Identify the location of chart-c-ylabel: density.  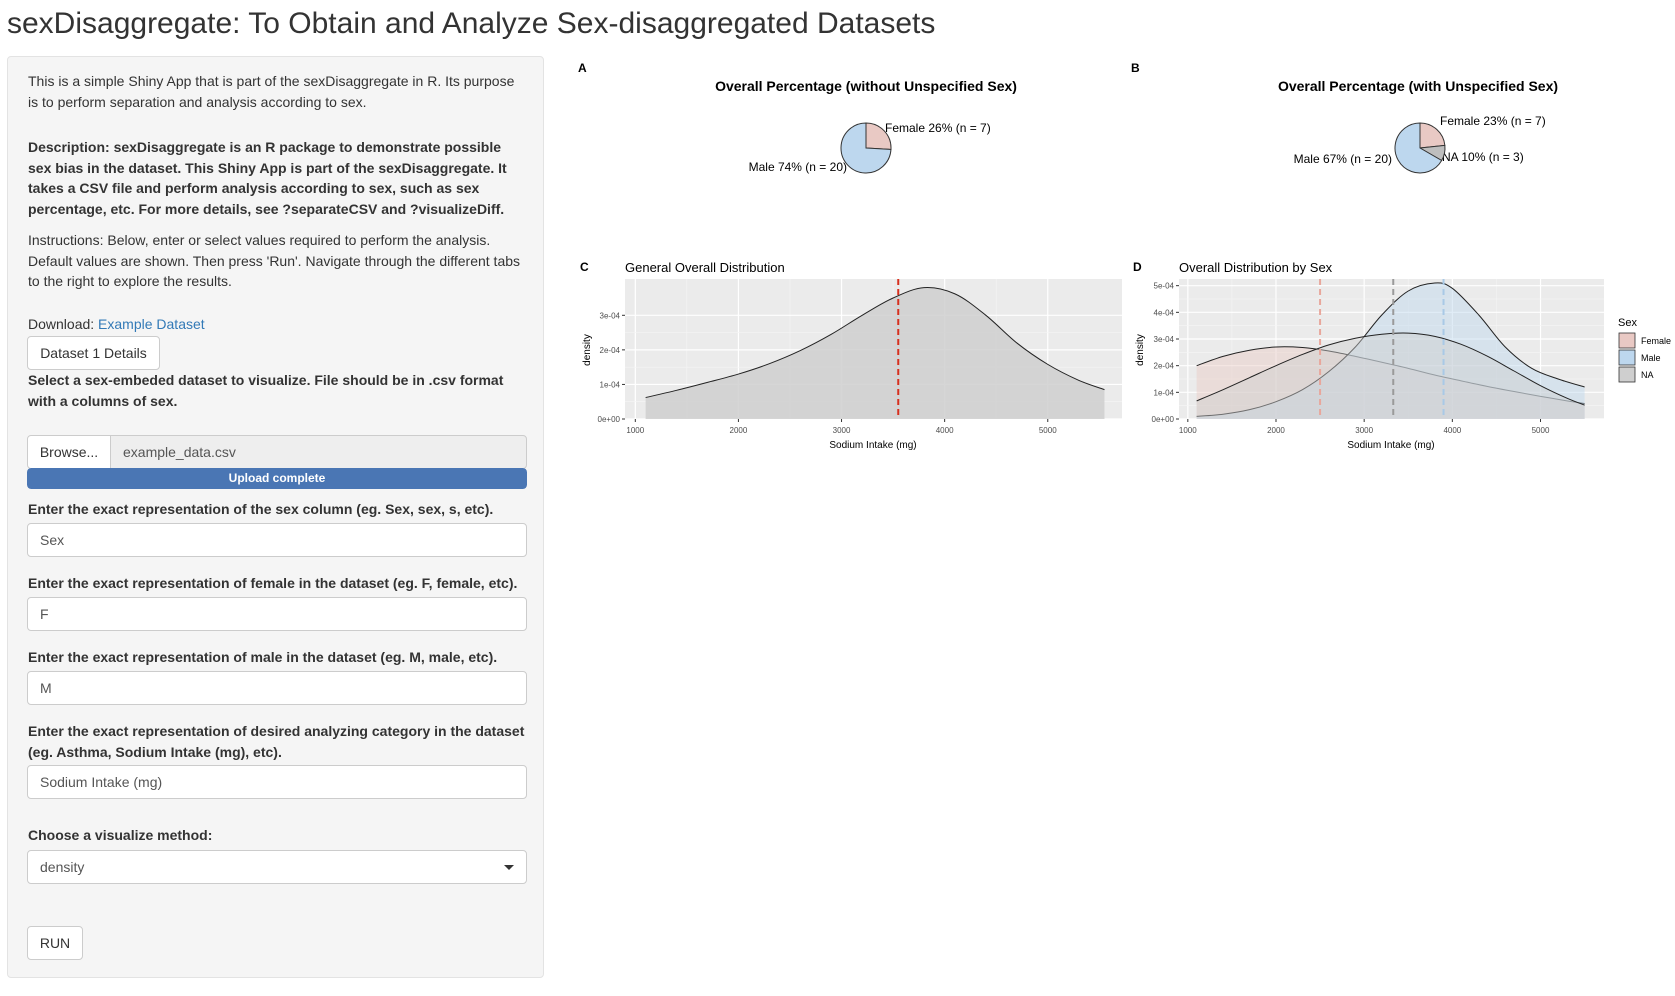
(587, 350).